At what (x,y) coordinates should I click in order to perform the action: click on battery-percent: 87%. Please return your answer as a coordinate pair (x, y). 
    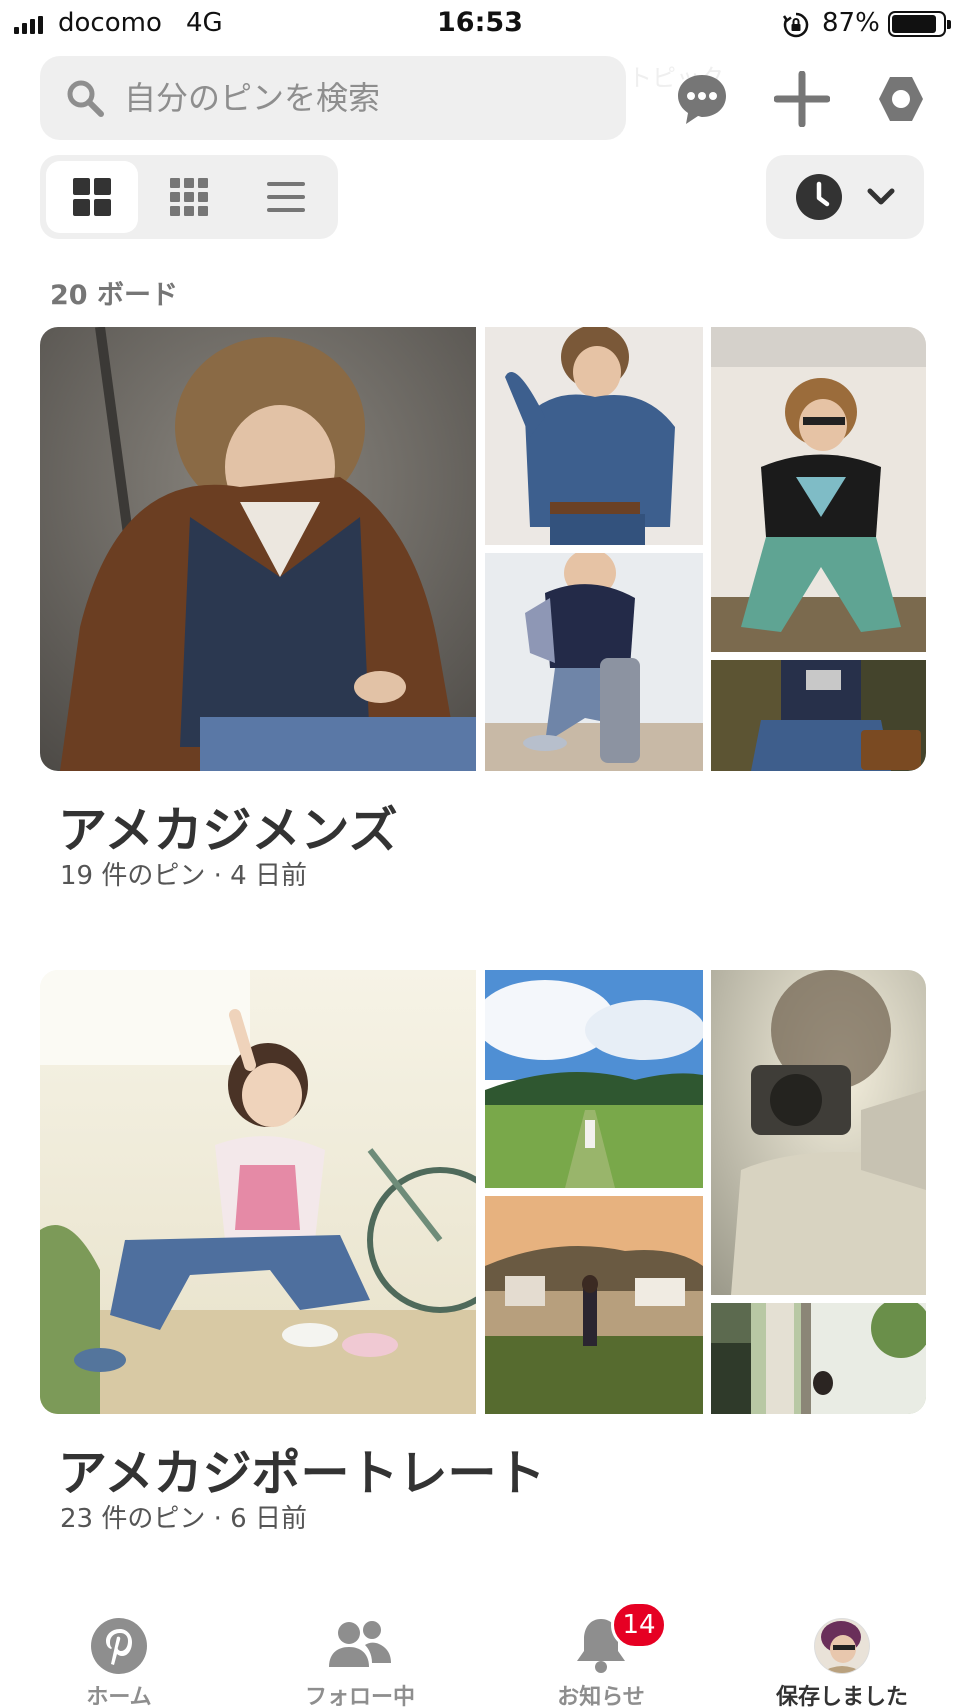
    Looking at the image, I should click on (851, 23).